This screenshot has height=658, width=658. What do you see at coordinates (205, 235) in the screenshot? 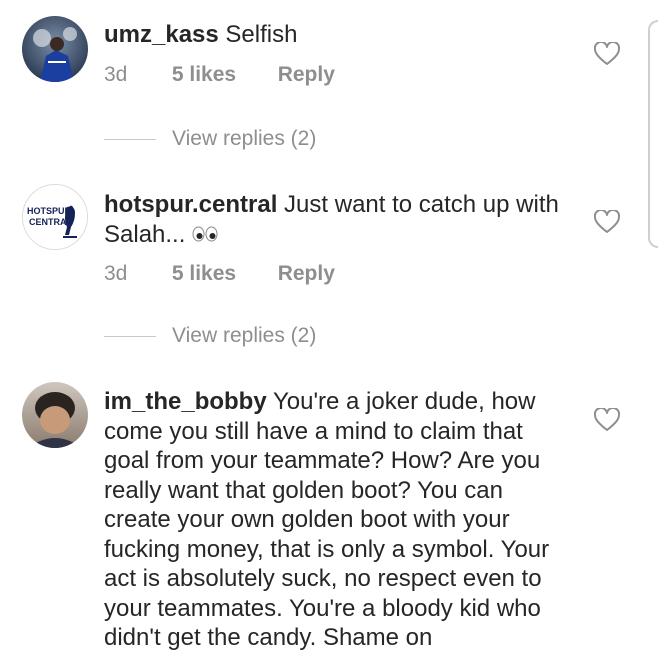
I see `eyes-emoji-icon` at bounding box center [205, 235].